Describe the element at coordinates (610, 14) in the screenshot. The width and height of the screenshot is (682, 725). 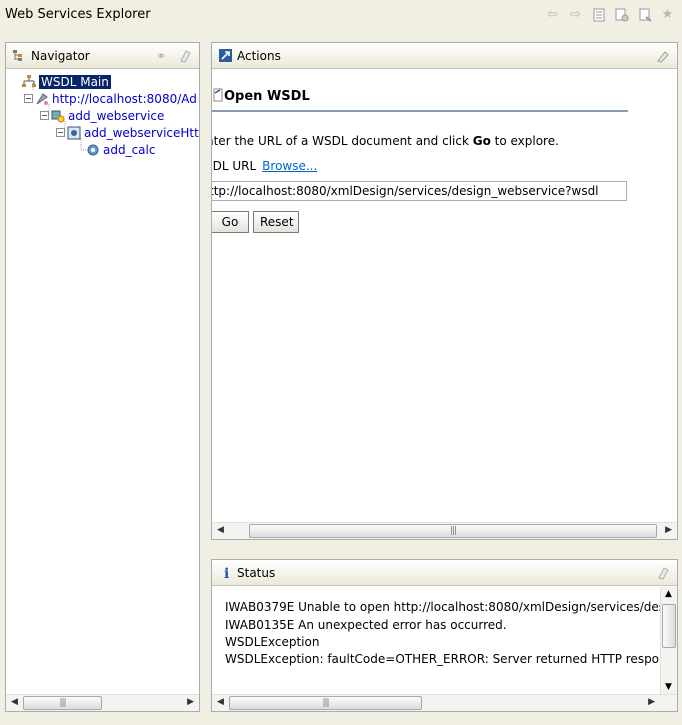
I see `toolbar: ⇦ ⇨ ★` at that location.